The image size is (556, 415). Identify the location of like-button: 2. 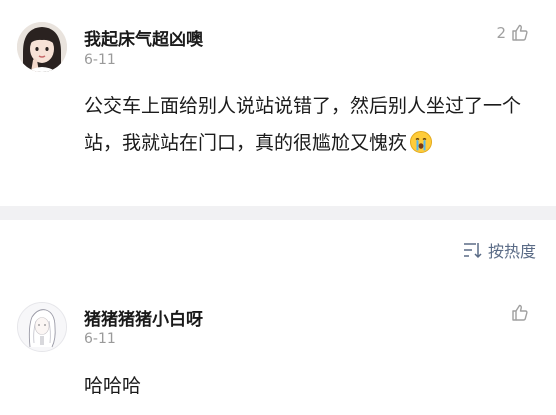
(513, 33).